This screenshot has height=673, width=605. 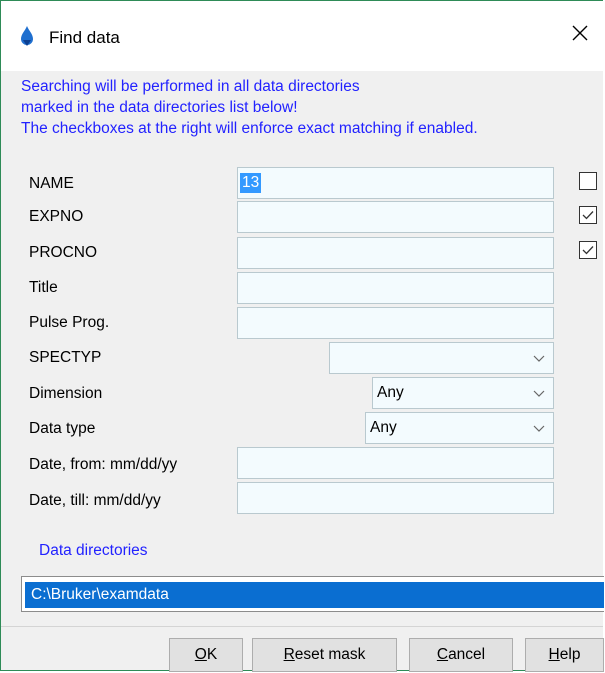 I want to click on help-button: Help, so click(x=564, y=655).